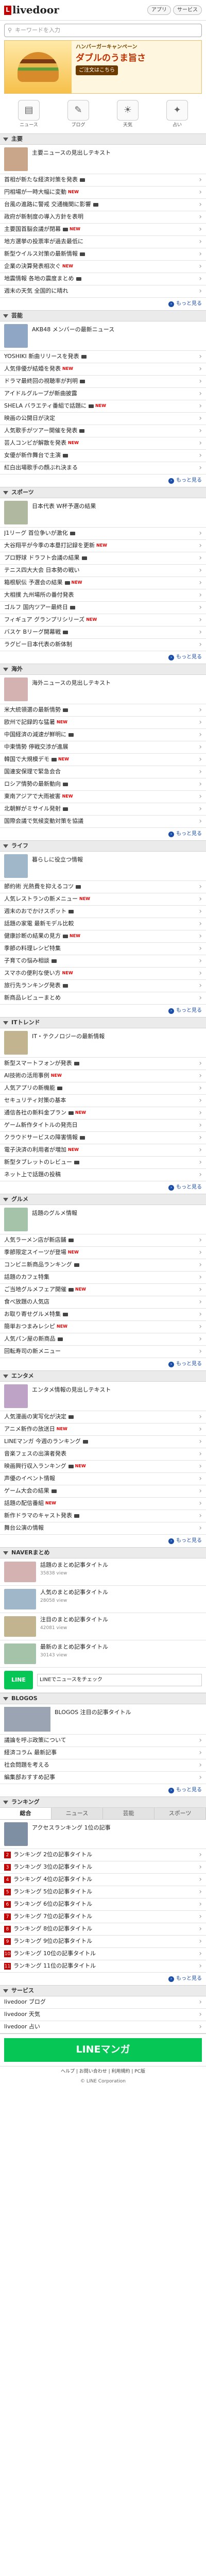 The height and width of the screenshot is (2576, 206). What do you see at coordinates (103, 30) in the screenshot?
I see `search-input: ⚲ キーワードを入力` at bounding box center [103, 30].